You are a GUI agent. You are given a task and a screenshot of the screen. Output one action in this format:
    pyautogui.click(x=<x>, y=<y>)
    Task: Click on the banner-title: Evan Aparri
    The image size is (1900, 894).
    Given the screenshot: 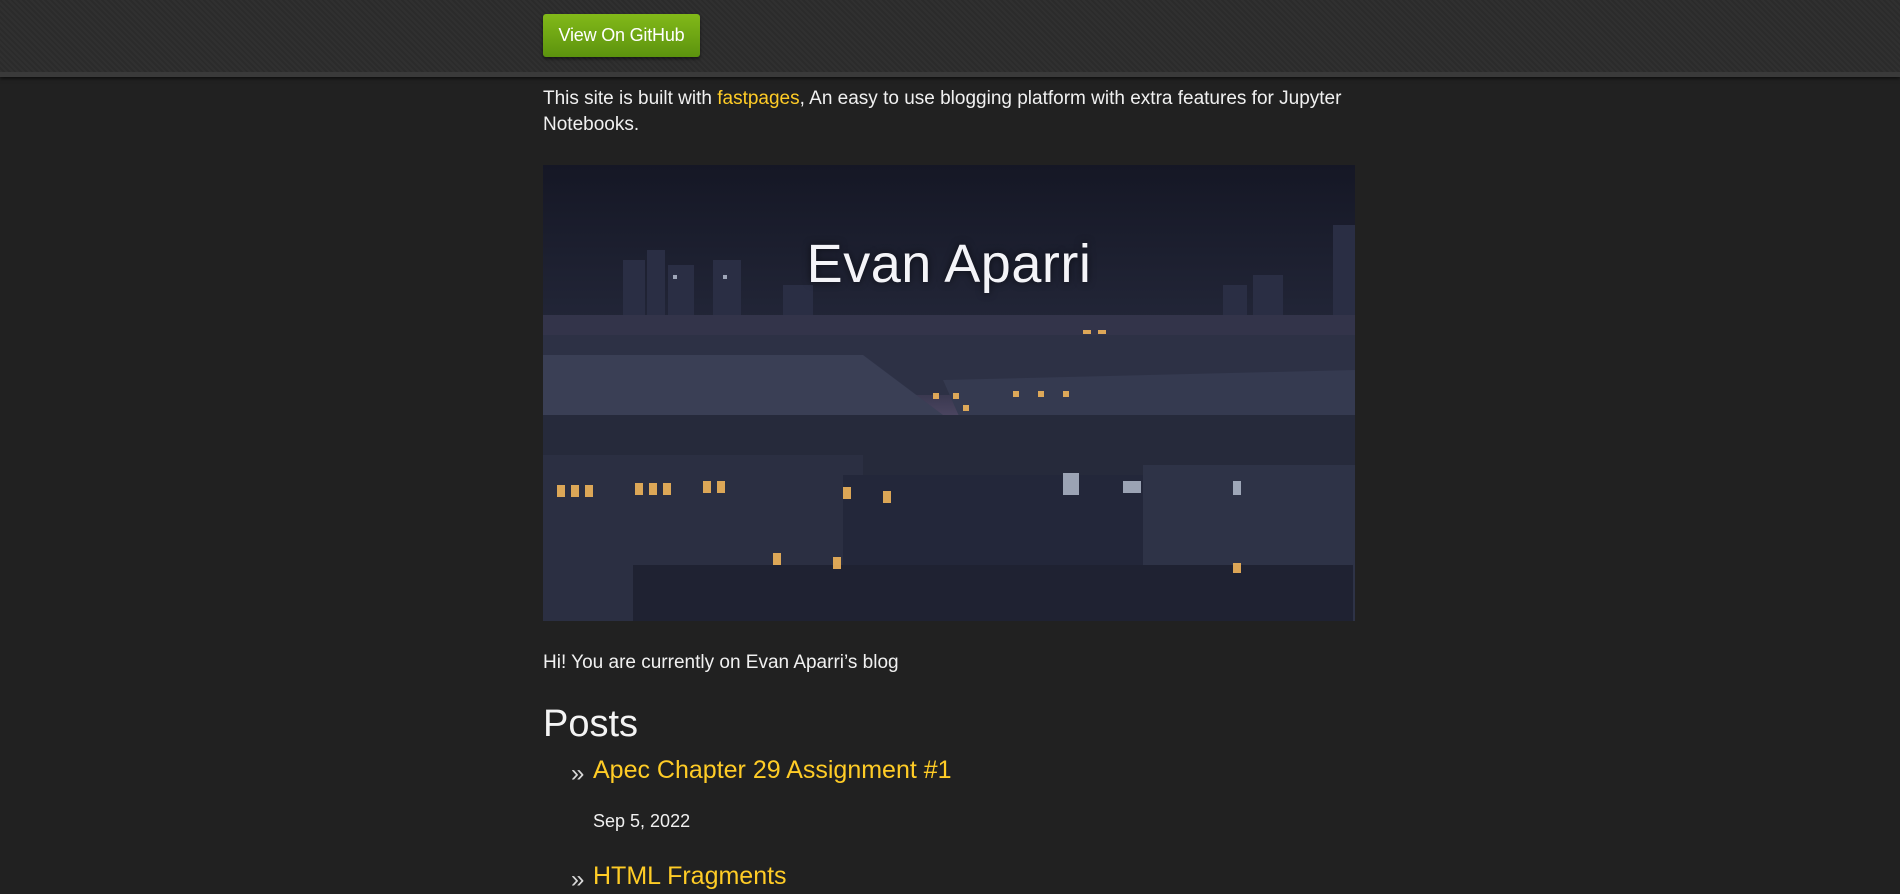 What is the action you would take?
    pyautogui.click(x=949, y=264)
    